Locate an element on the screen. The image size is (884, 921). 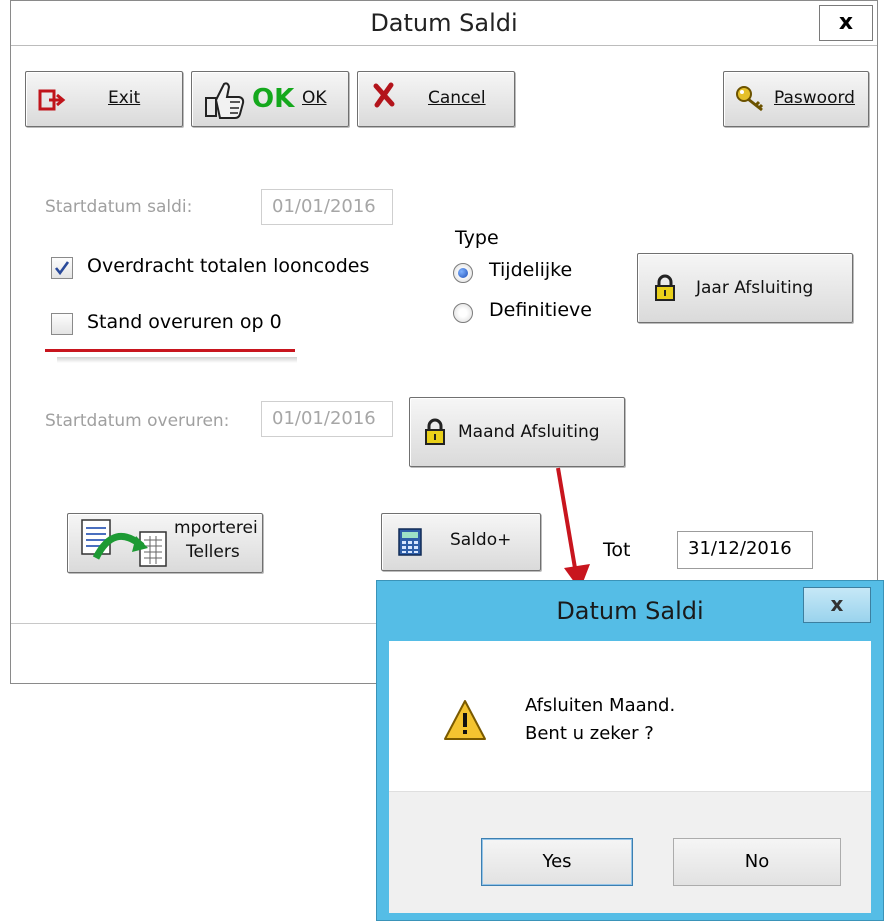
saldo-plus-button: Saldo+ is located at coordinates (461, 542).